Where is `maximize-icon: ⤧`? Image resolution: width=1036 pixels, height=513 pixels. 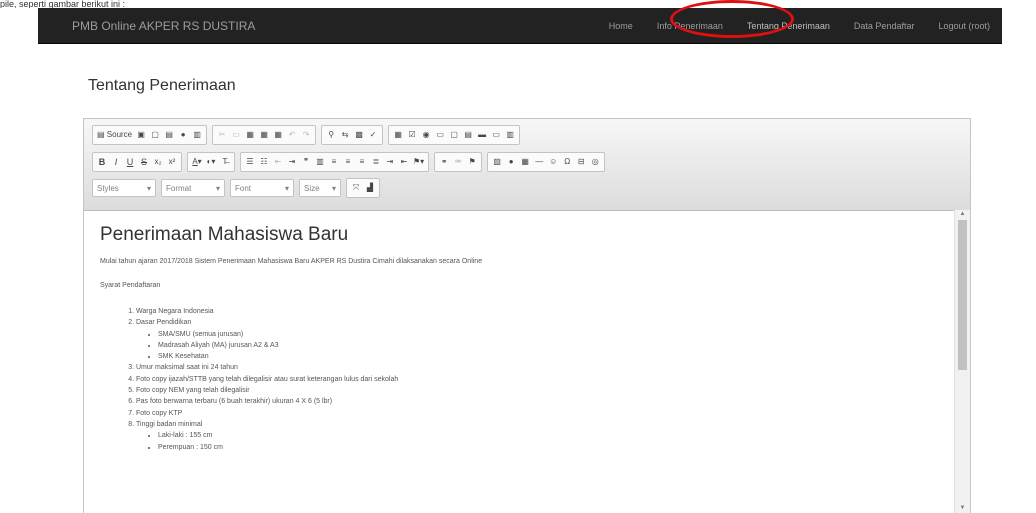
maximize-icon: ⤧ is located at coordinates (356, 188).